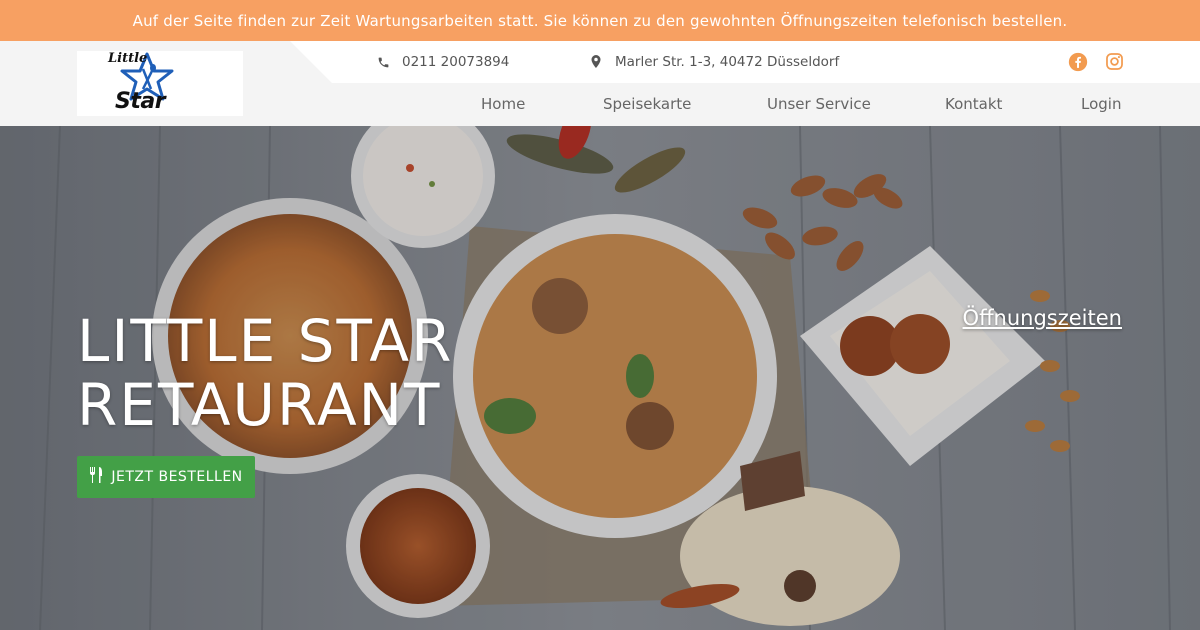 Image resolution: width=1200 pixels, height=630 pixels. What do you see at coordinates (973, 104) in the screenshot?
I see `nav-item-kontakt: Kontakt` at bounding box center [973, 104].